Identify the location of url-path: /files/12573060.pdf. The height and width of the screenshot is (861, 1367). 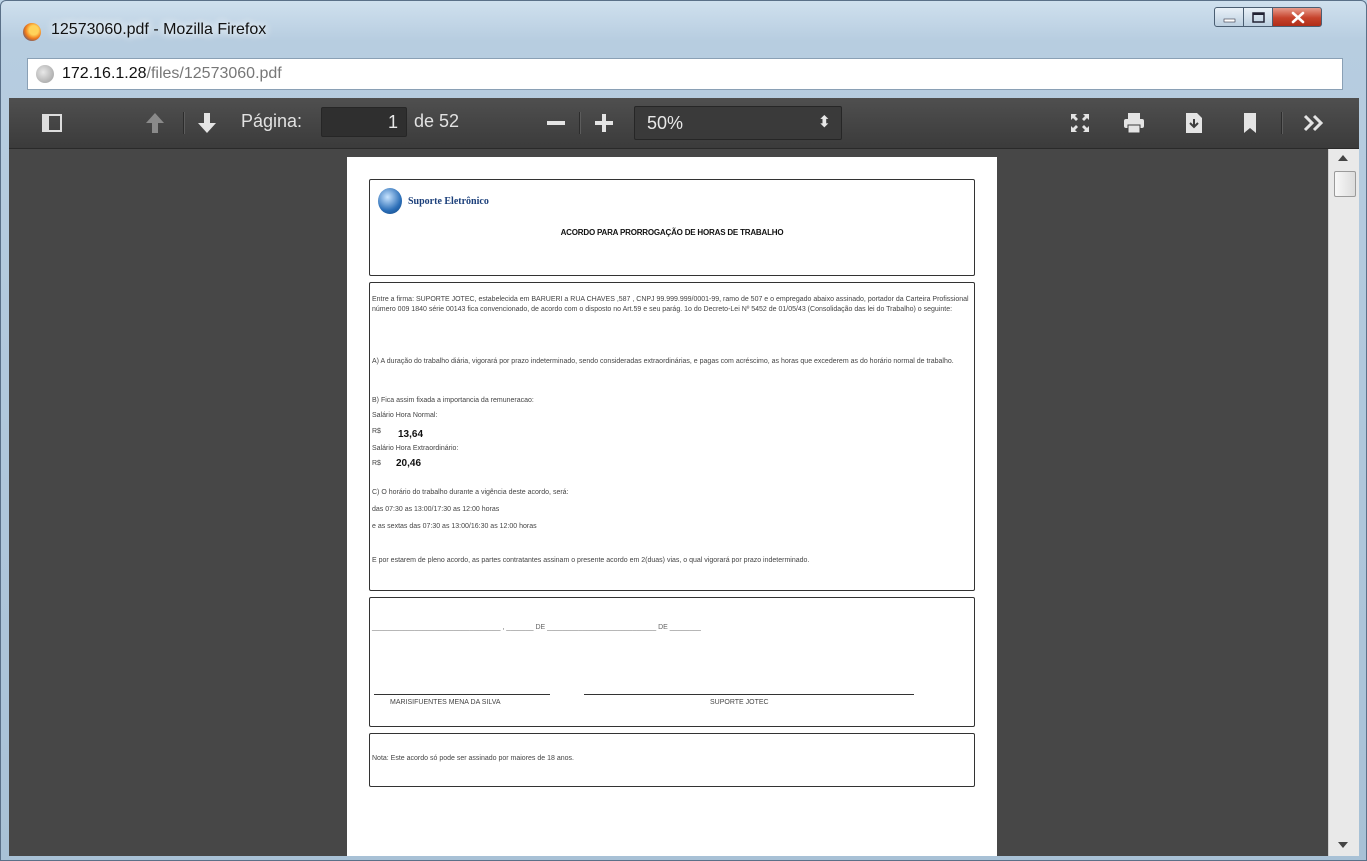
(214, 73).